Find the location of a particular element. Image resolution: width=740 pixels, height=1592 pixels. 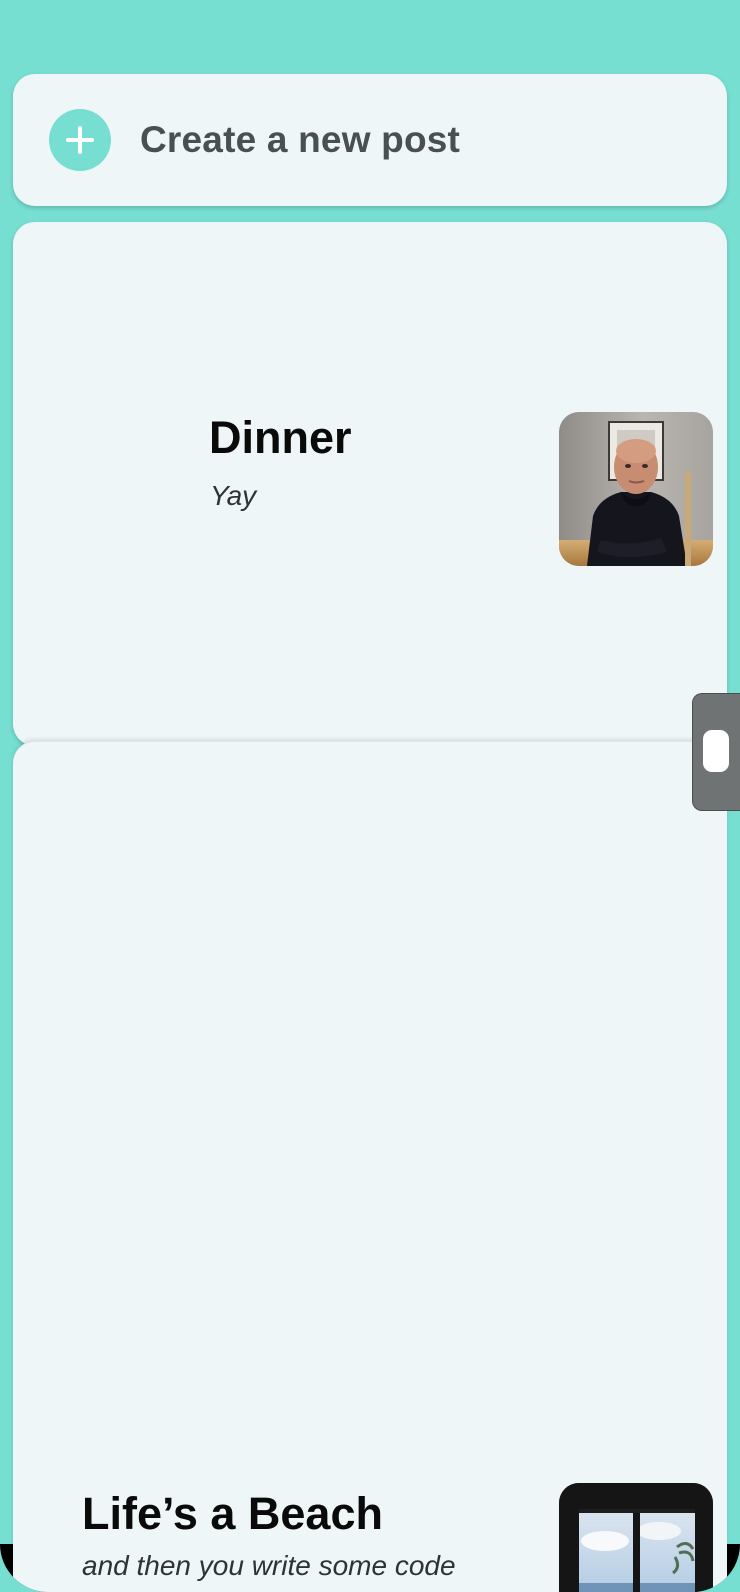

create-post-label: Create a new post is located at coordinates (300, 139).